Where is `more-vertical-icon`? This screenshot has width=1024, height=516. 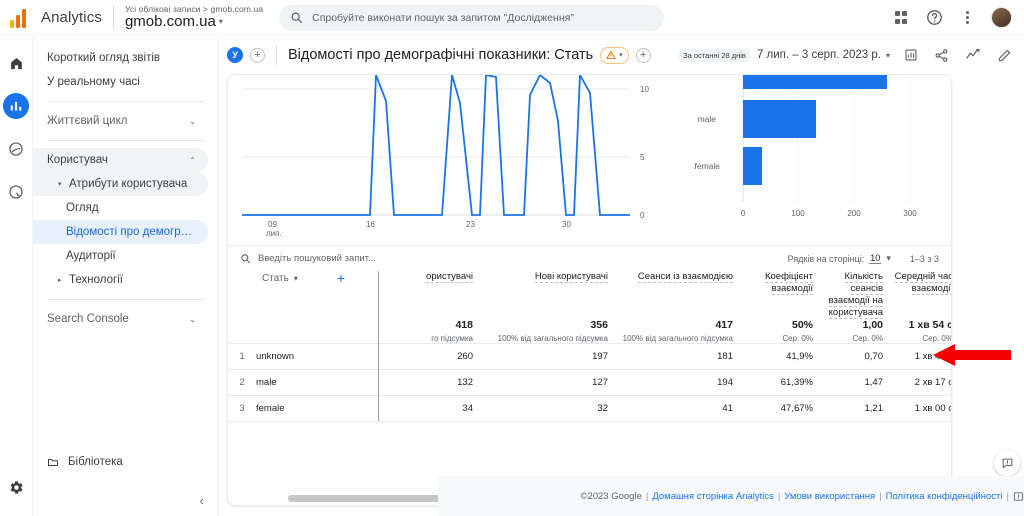
more-vertical-icon is located at coordinates (967, 18).